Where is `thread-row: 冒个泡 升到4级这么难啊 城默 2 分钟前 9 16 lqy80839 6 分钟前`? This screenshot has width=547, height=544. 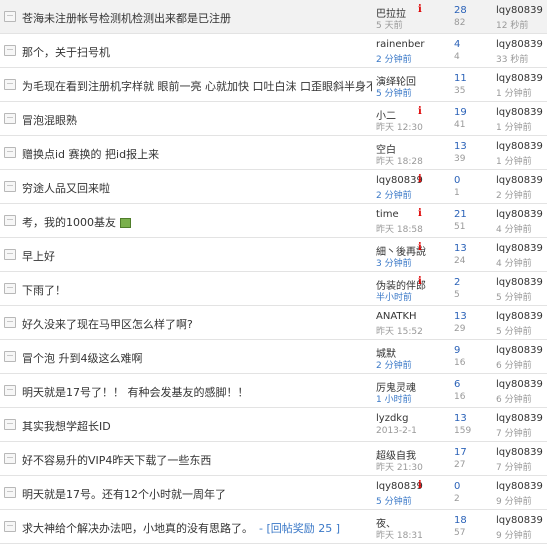 thread-row: 冒个泡 升到4级这么难啊 城默 2 分钟前 9 16 lqy80839 6 分钟前 is located at coordinates (273, 357).